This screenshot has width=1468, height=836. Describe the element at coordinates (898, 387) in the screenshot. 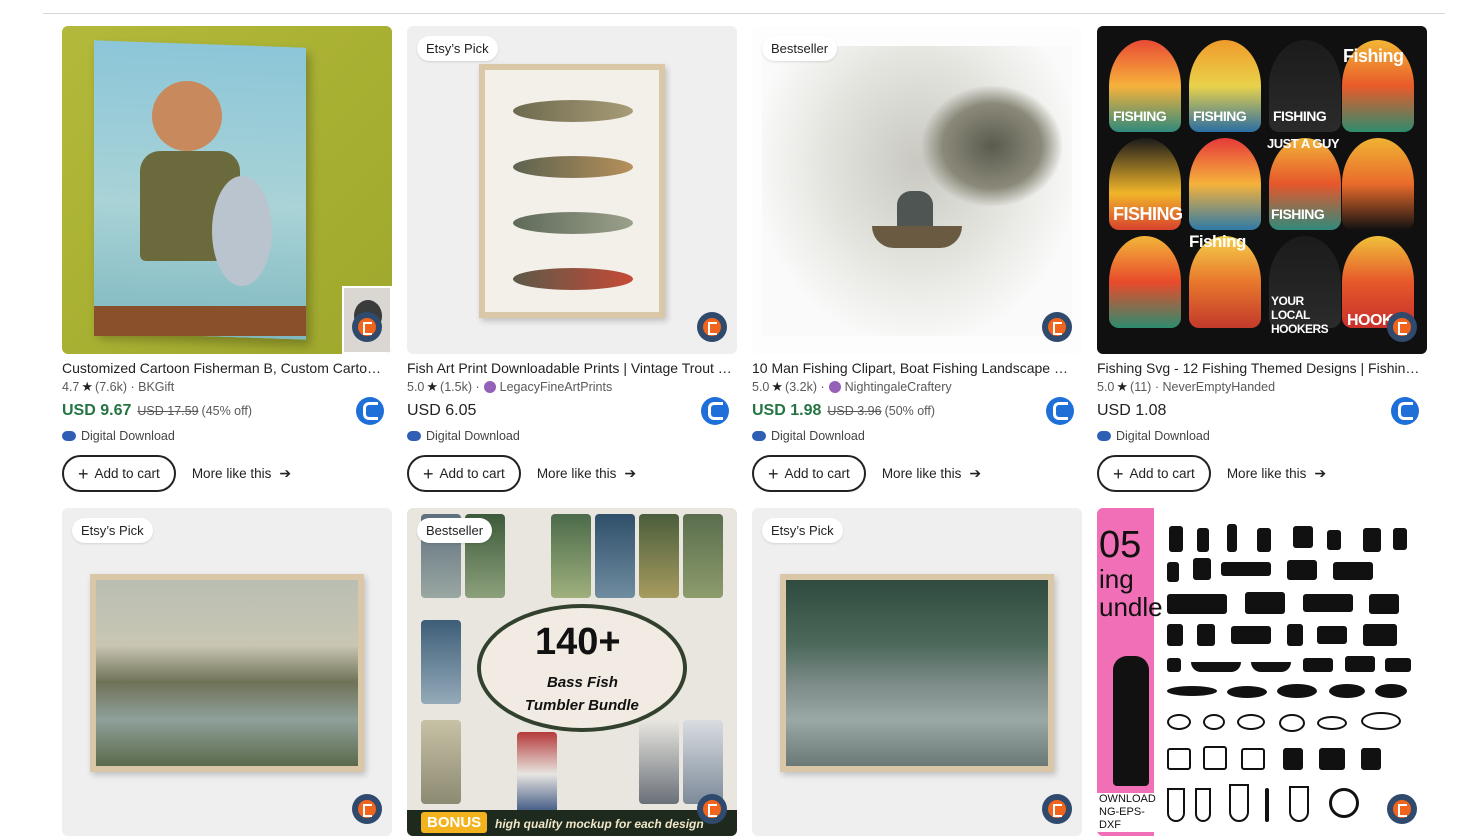

I see `shop-name: NightingaleCraftery` at that location.